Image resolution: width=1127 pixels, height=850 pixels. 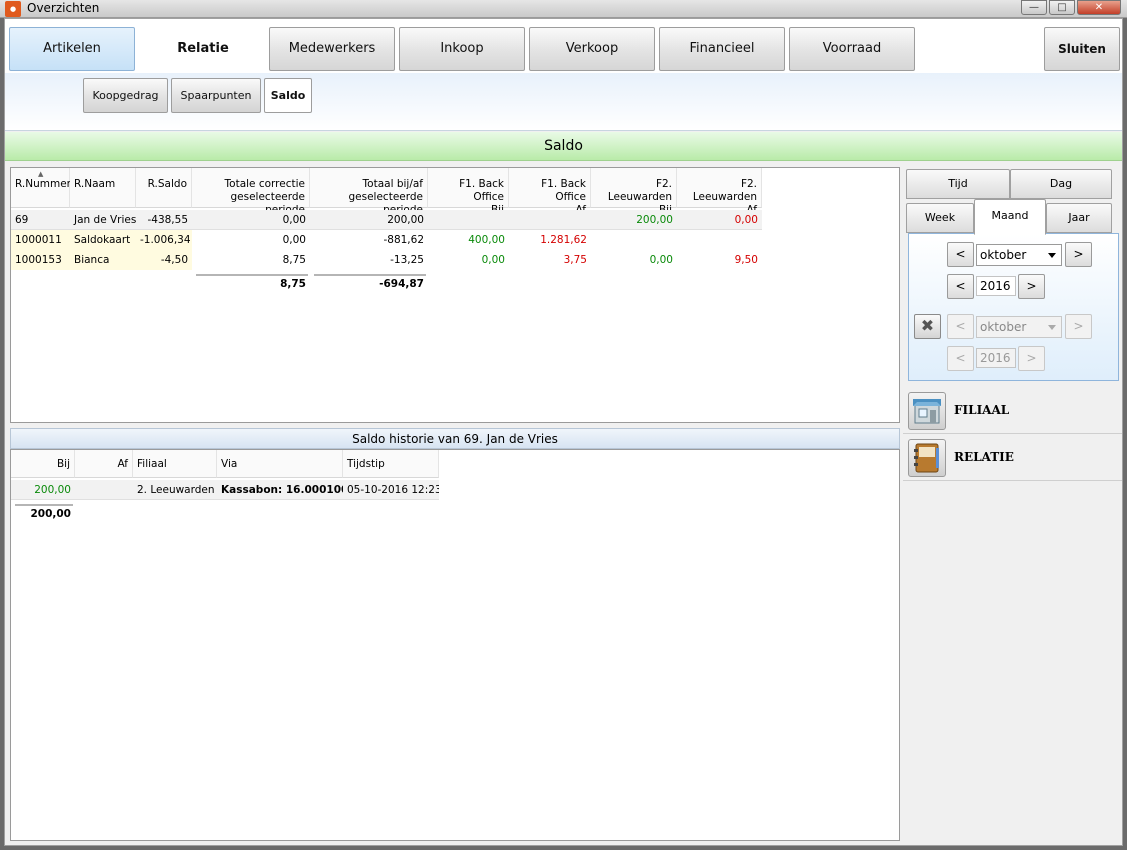 What do you see at coordinates (52, 490) in the screenshot?
I see `cell-bij: 200,00` at bounding box center [52, 490].